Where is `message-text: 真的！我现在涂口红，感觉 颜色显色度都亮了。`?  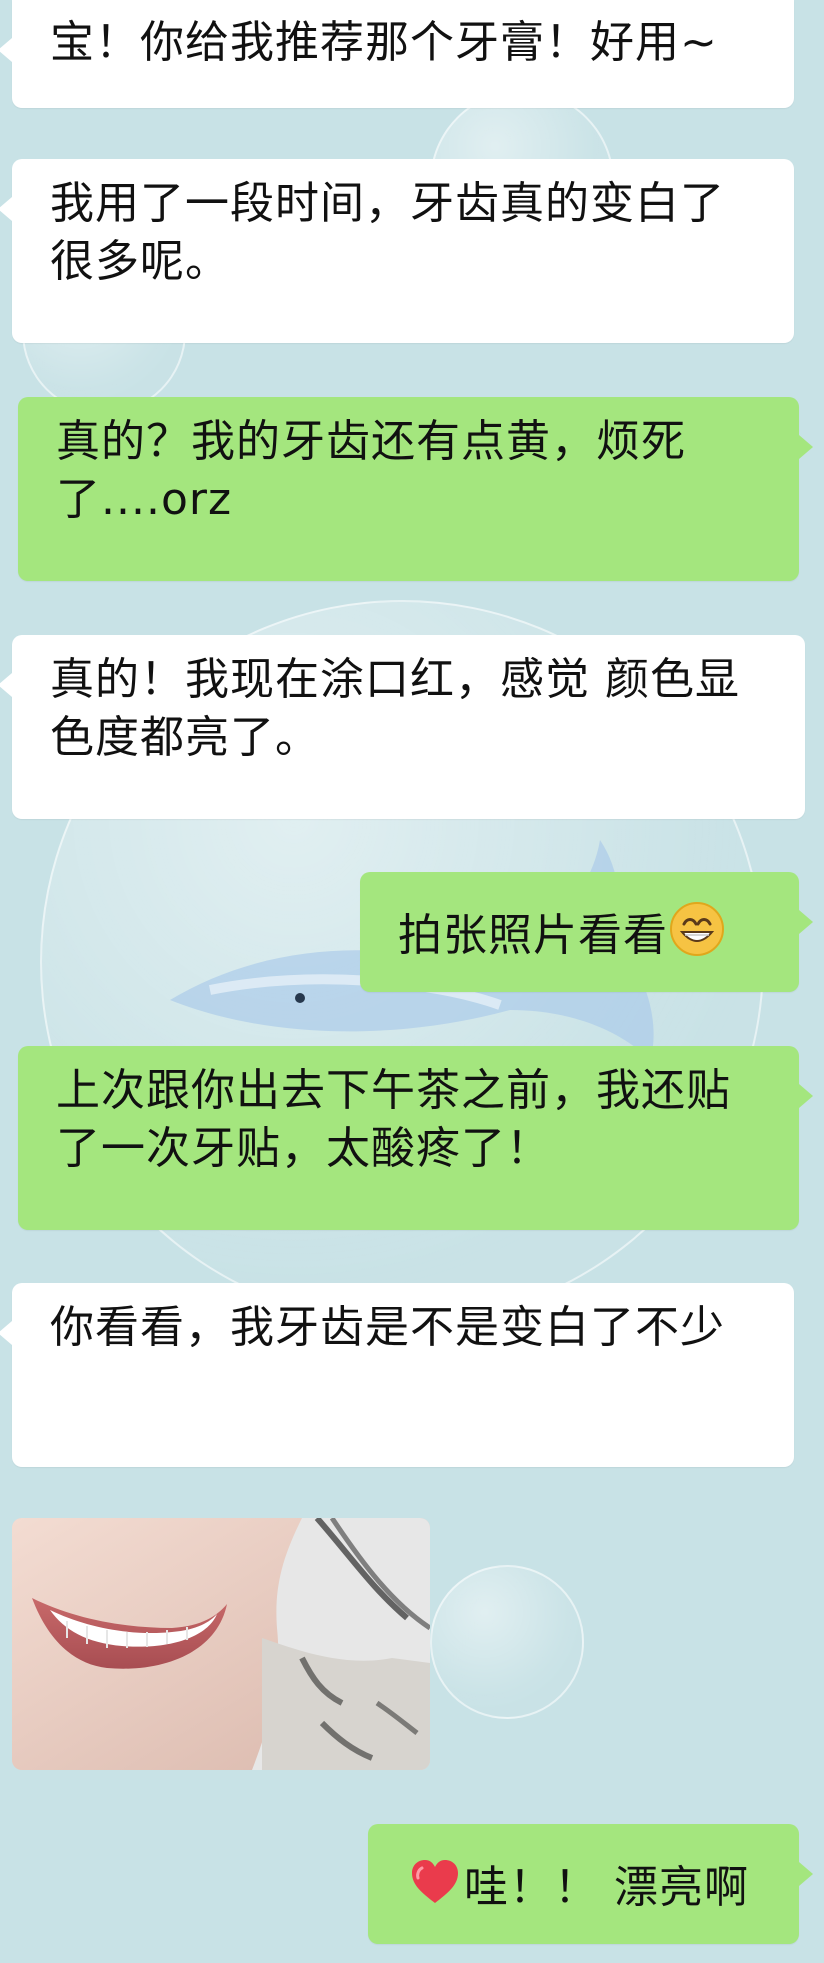 message-text: 真的！我现在涂口红，感觉 颜色显色度都亮了。 is located at coordinates (395, 708).